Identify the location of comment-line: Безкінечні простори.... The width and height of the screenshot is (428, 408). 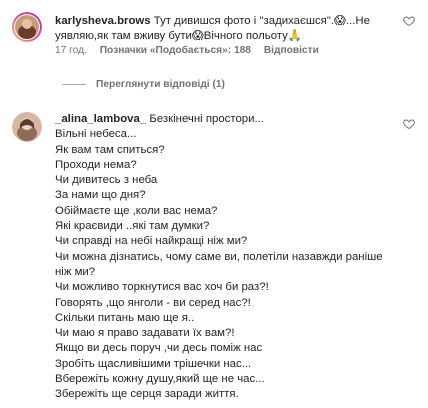
(206, 119).